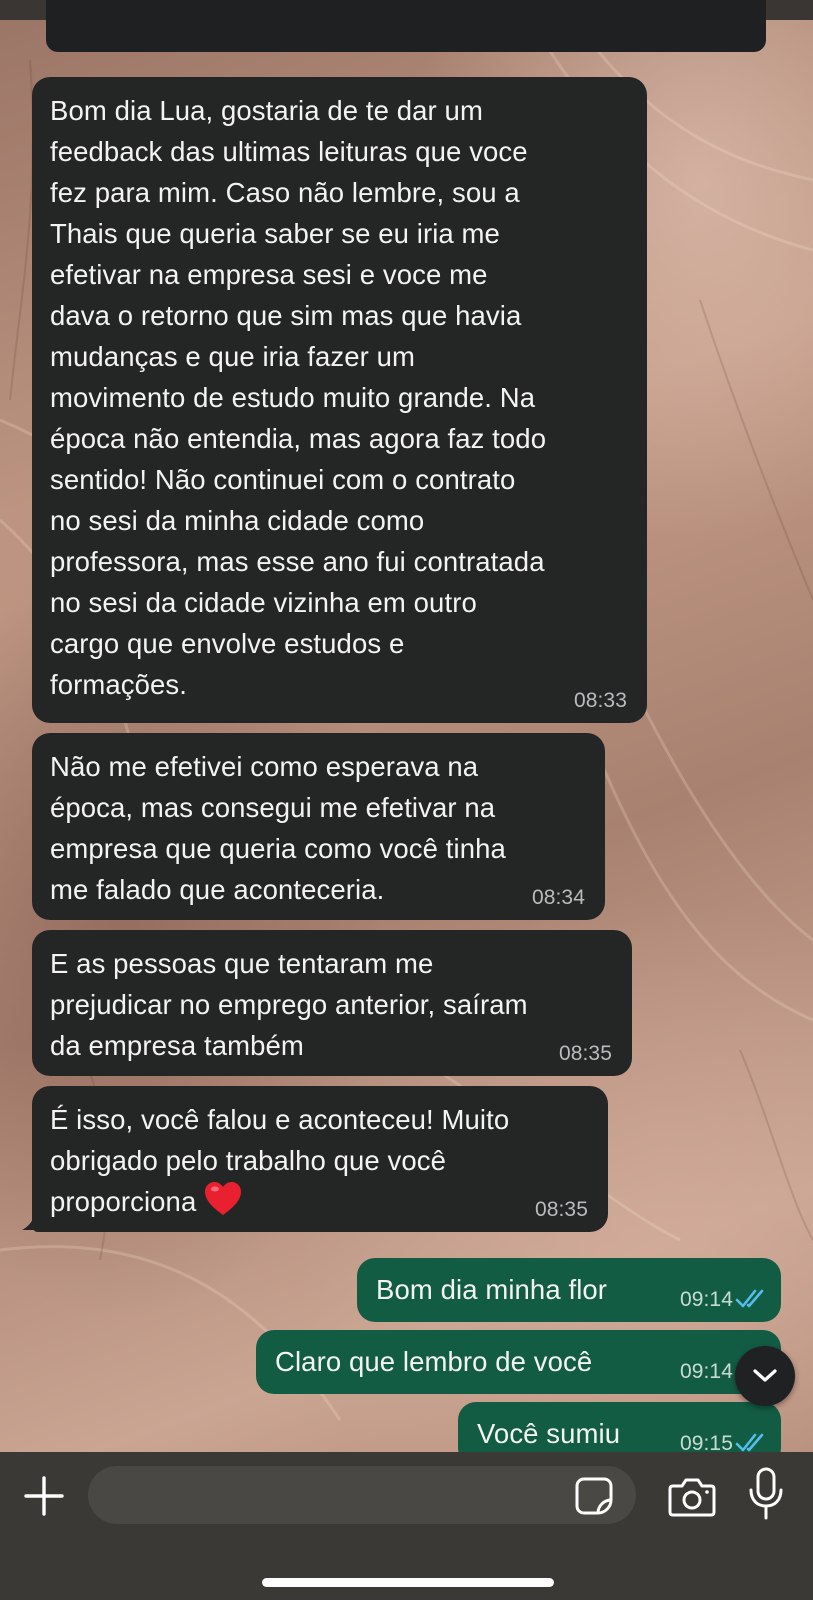 The width and height of the screenshot is (813, 1600). What do you see at coordinates (558, 897) in the screenshot?
I see `message-time: 08:34` at bounding box center [558, 897].